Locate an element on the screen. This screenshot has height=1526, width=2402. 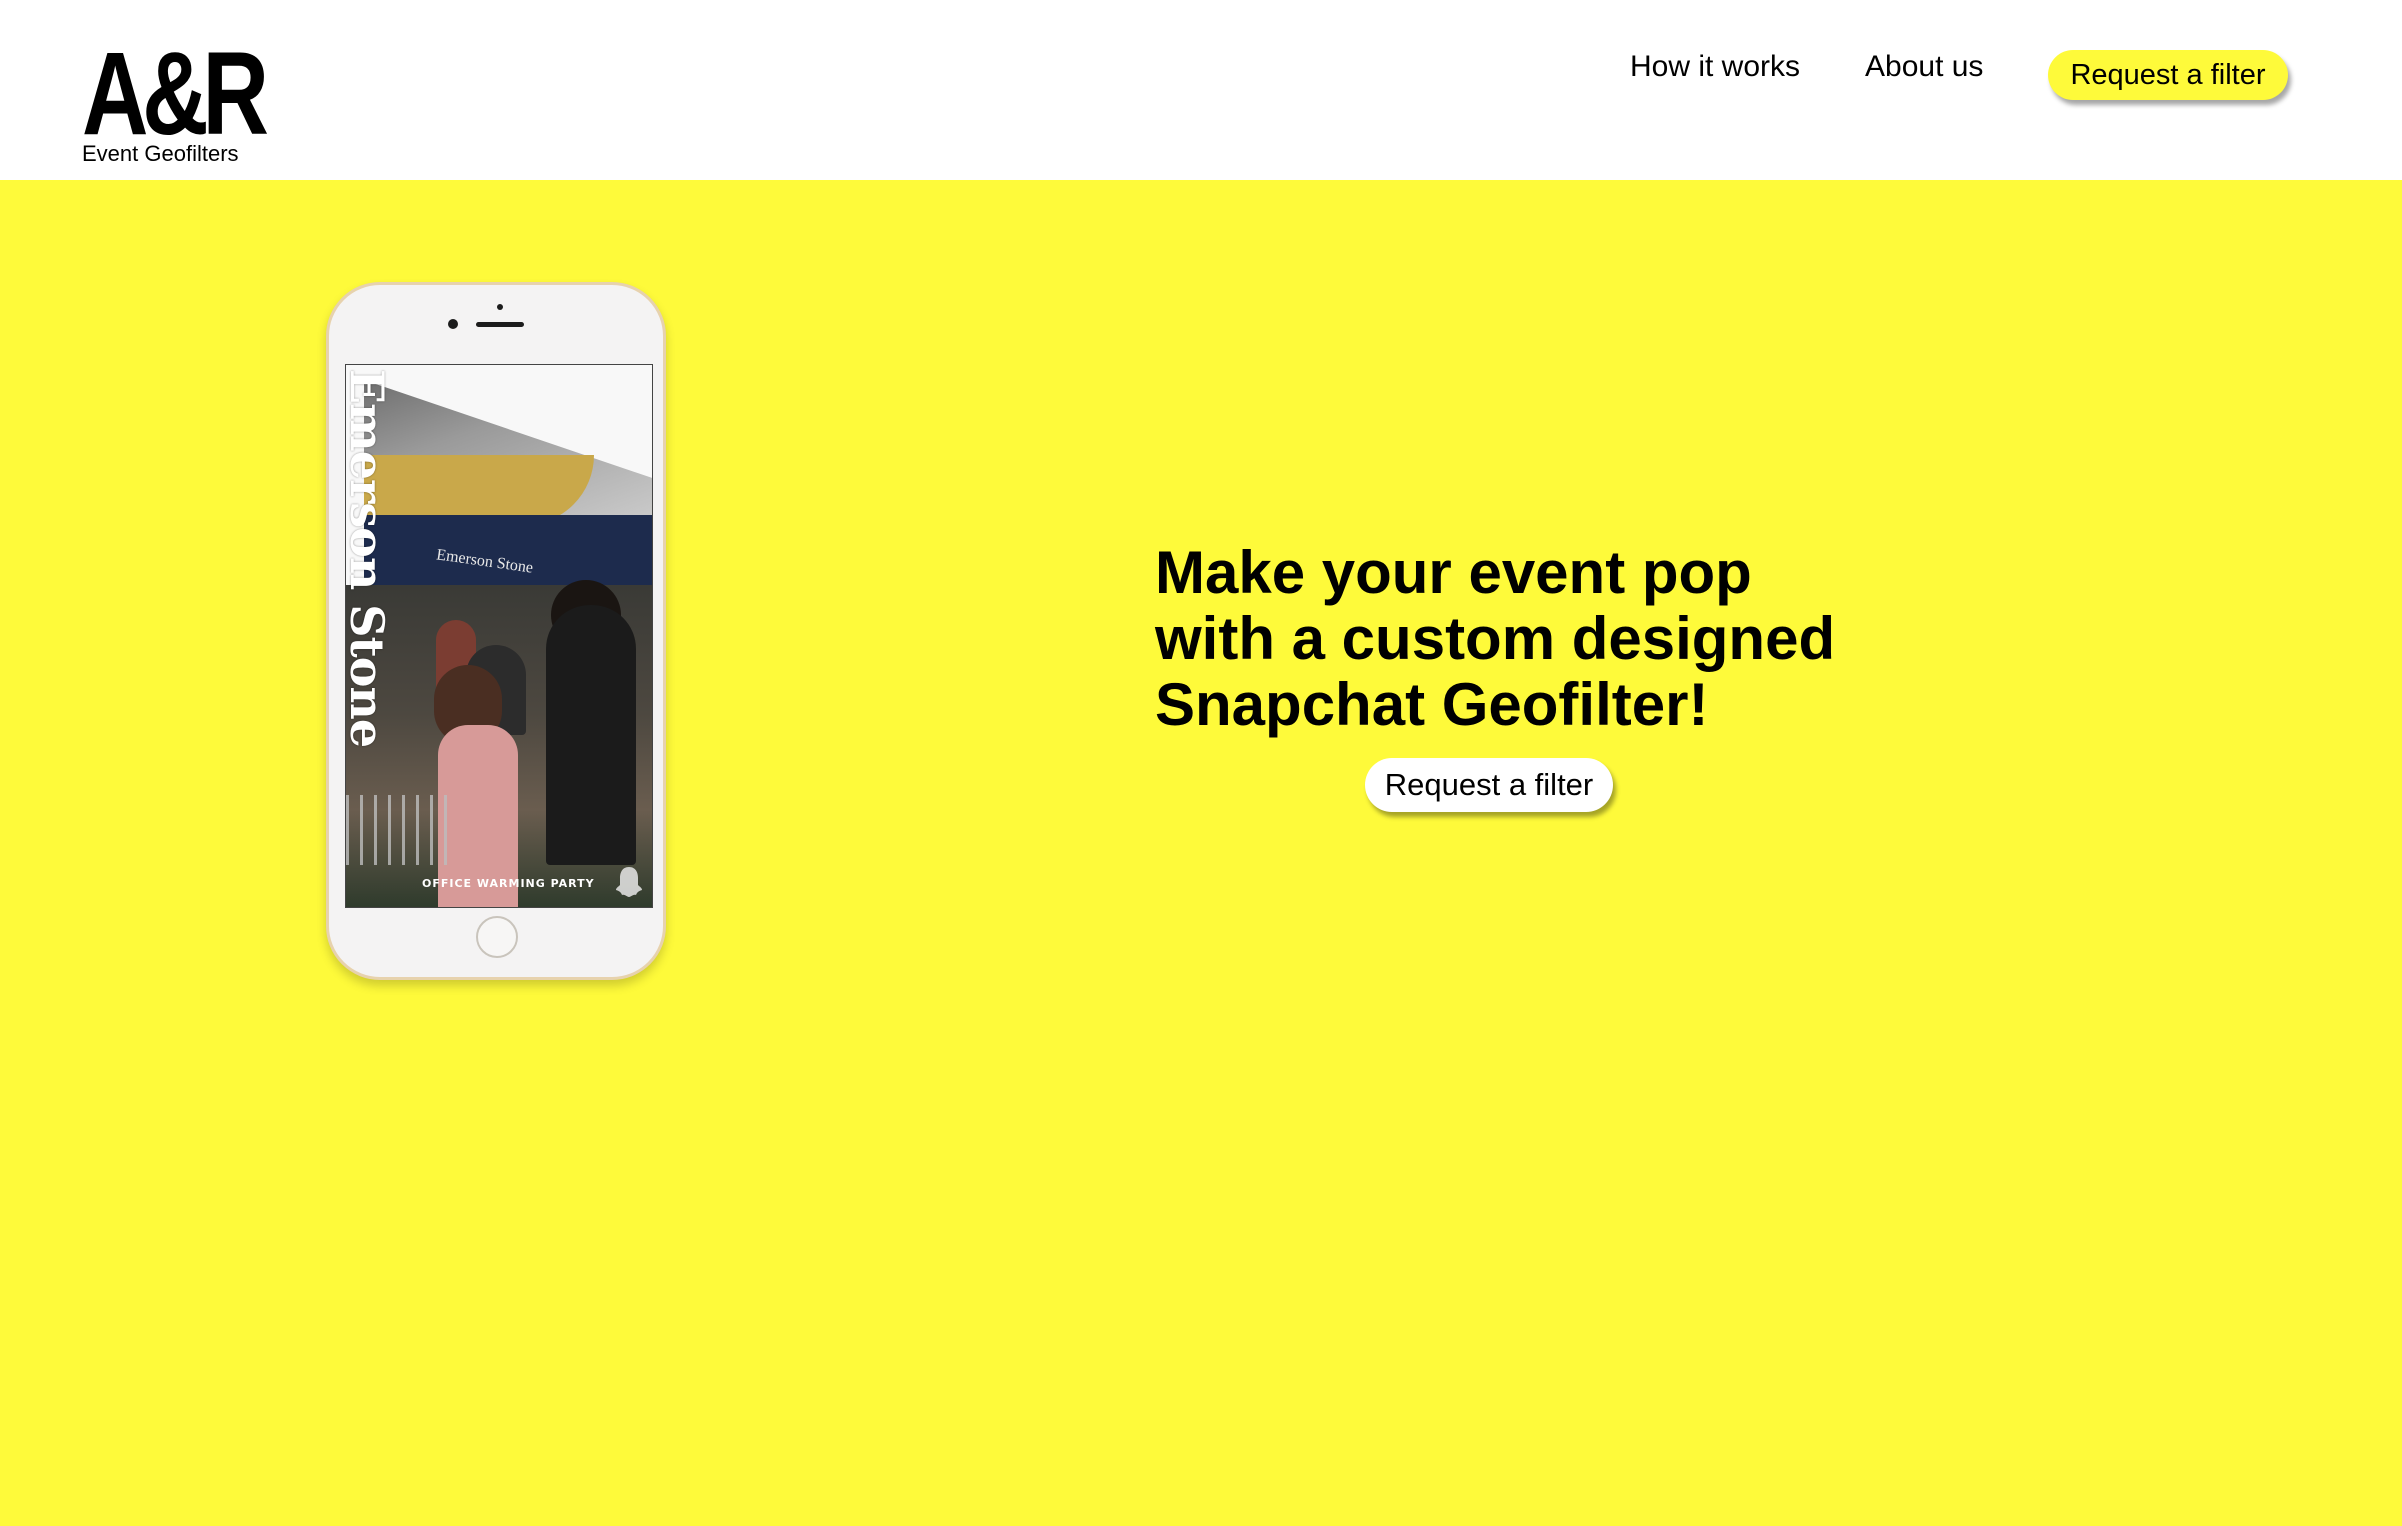
phone-speaker is located at coordinates (500, 324).